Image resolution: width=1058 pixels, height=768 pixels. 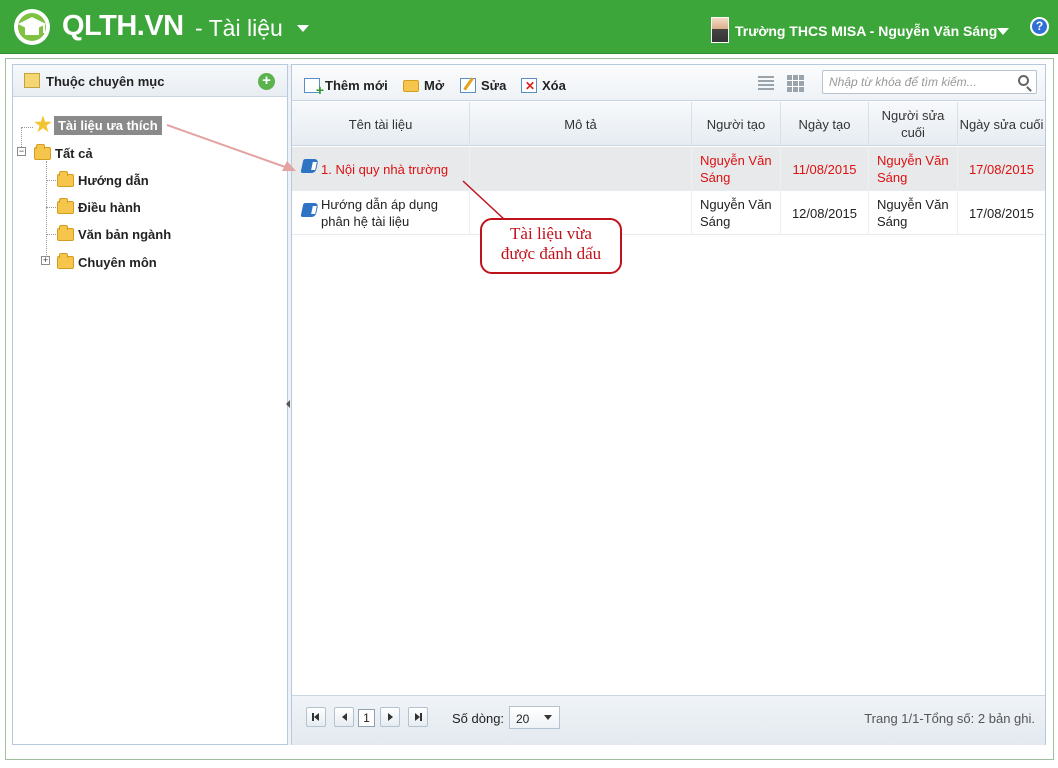 What do you see at coordinates (381, 169) in the screenshot?
I see `cell-name: 1. Nội quy nhà trường` at bounding box center [381, 169].